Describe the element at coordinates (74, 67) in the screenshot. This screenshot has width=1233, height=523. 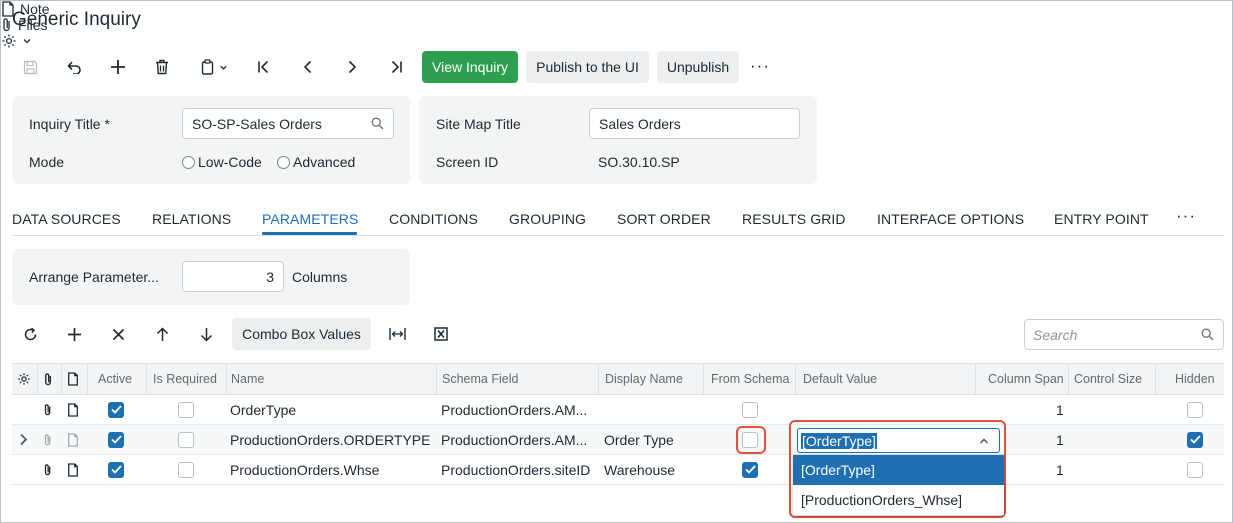
I see `undo-button` at that location.